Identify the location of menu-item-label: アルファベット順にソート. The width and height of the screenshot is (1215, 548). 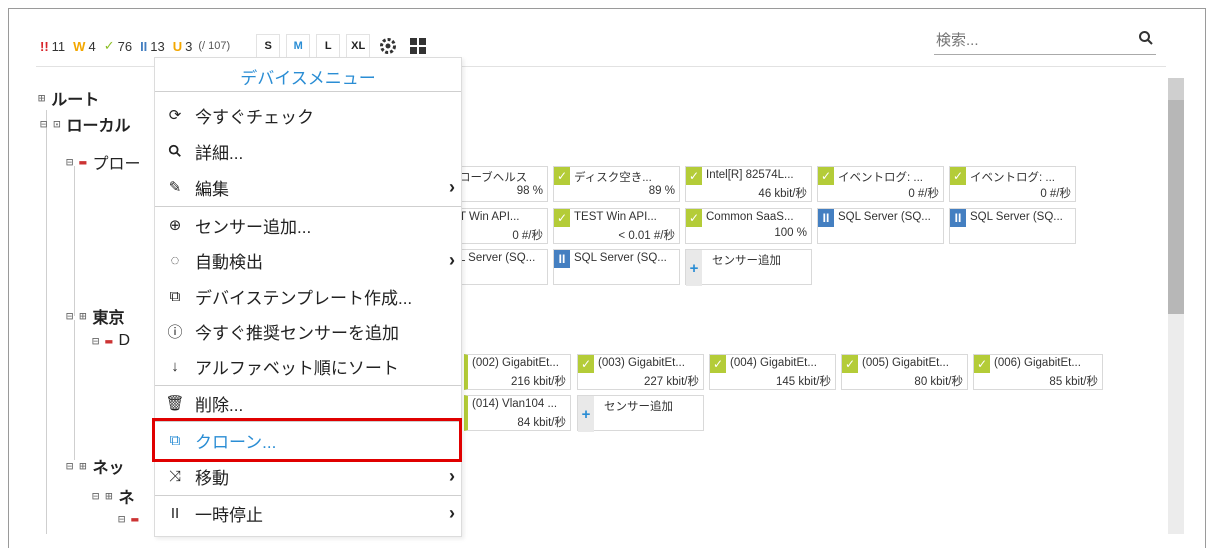
(297, 368).